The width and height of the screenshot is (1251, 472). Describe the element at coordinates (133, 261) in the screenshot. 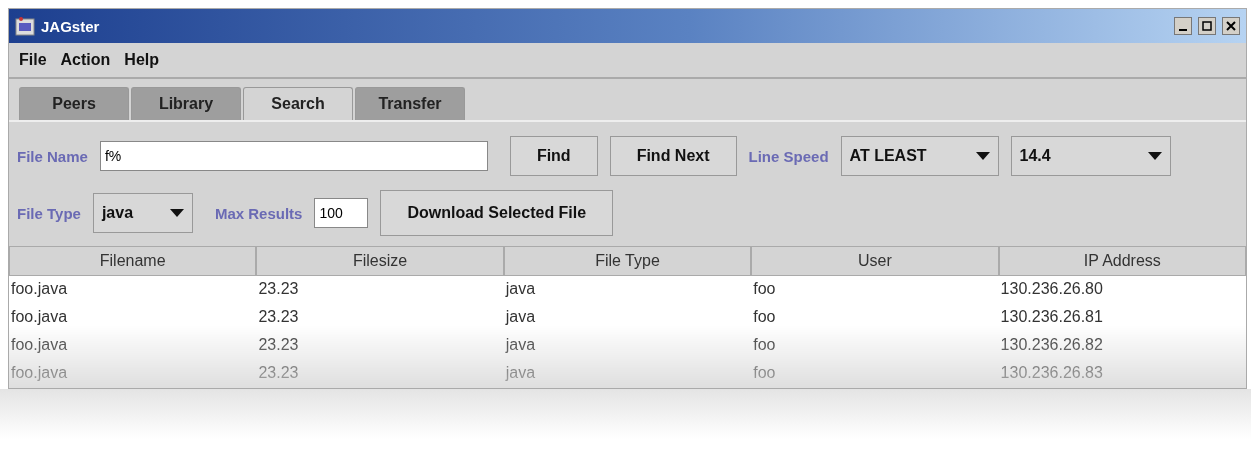

I see `column-header: Filename` at that location.